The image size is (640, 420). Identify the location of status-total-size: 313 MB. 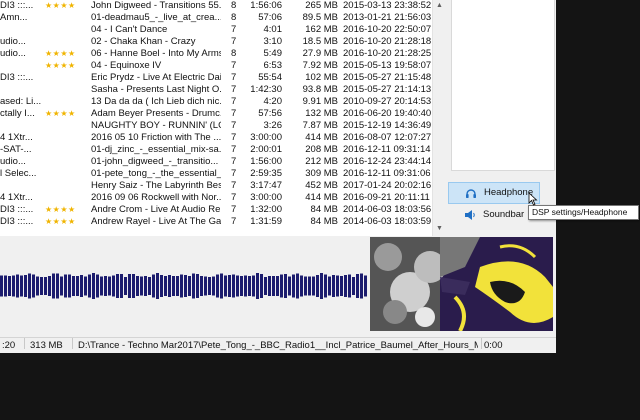
(46, 345).